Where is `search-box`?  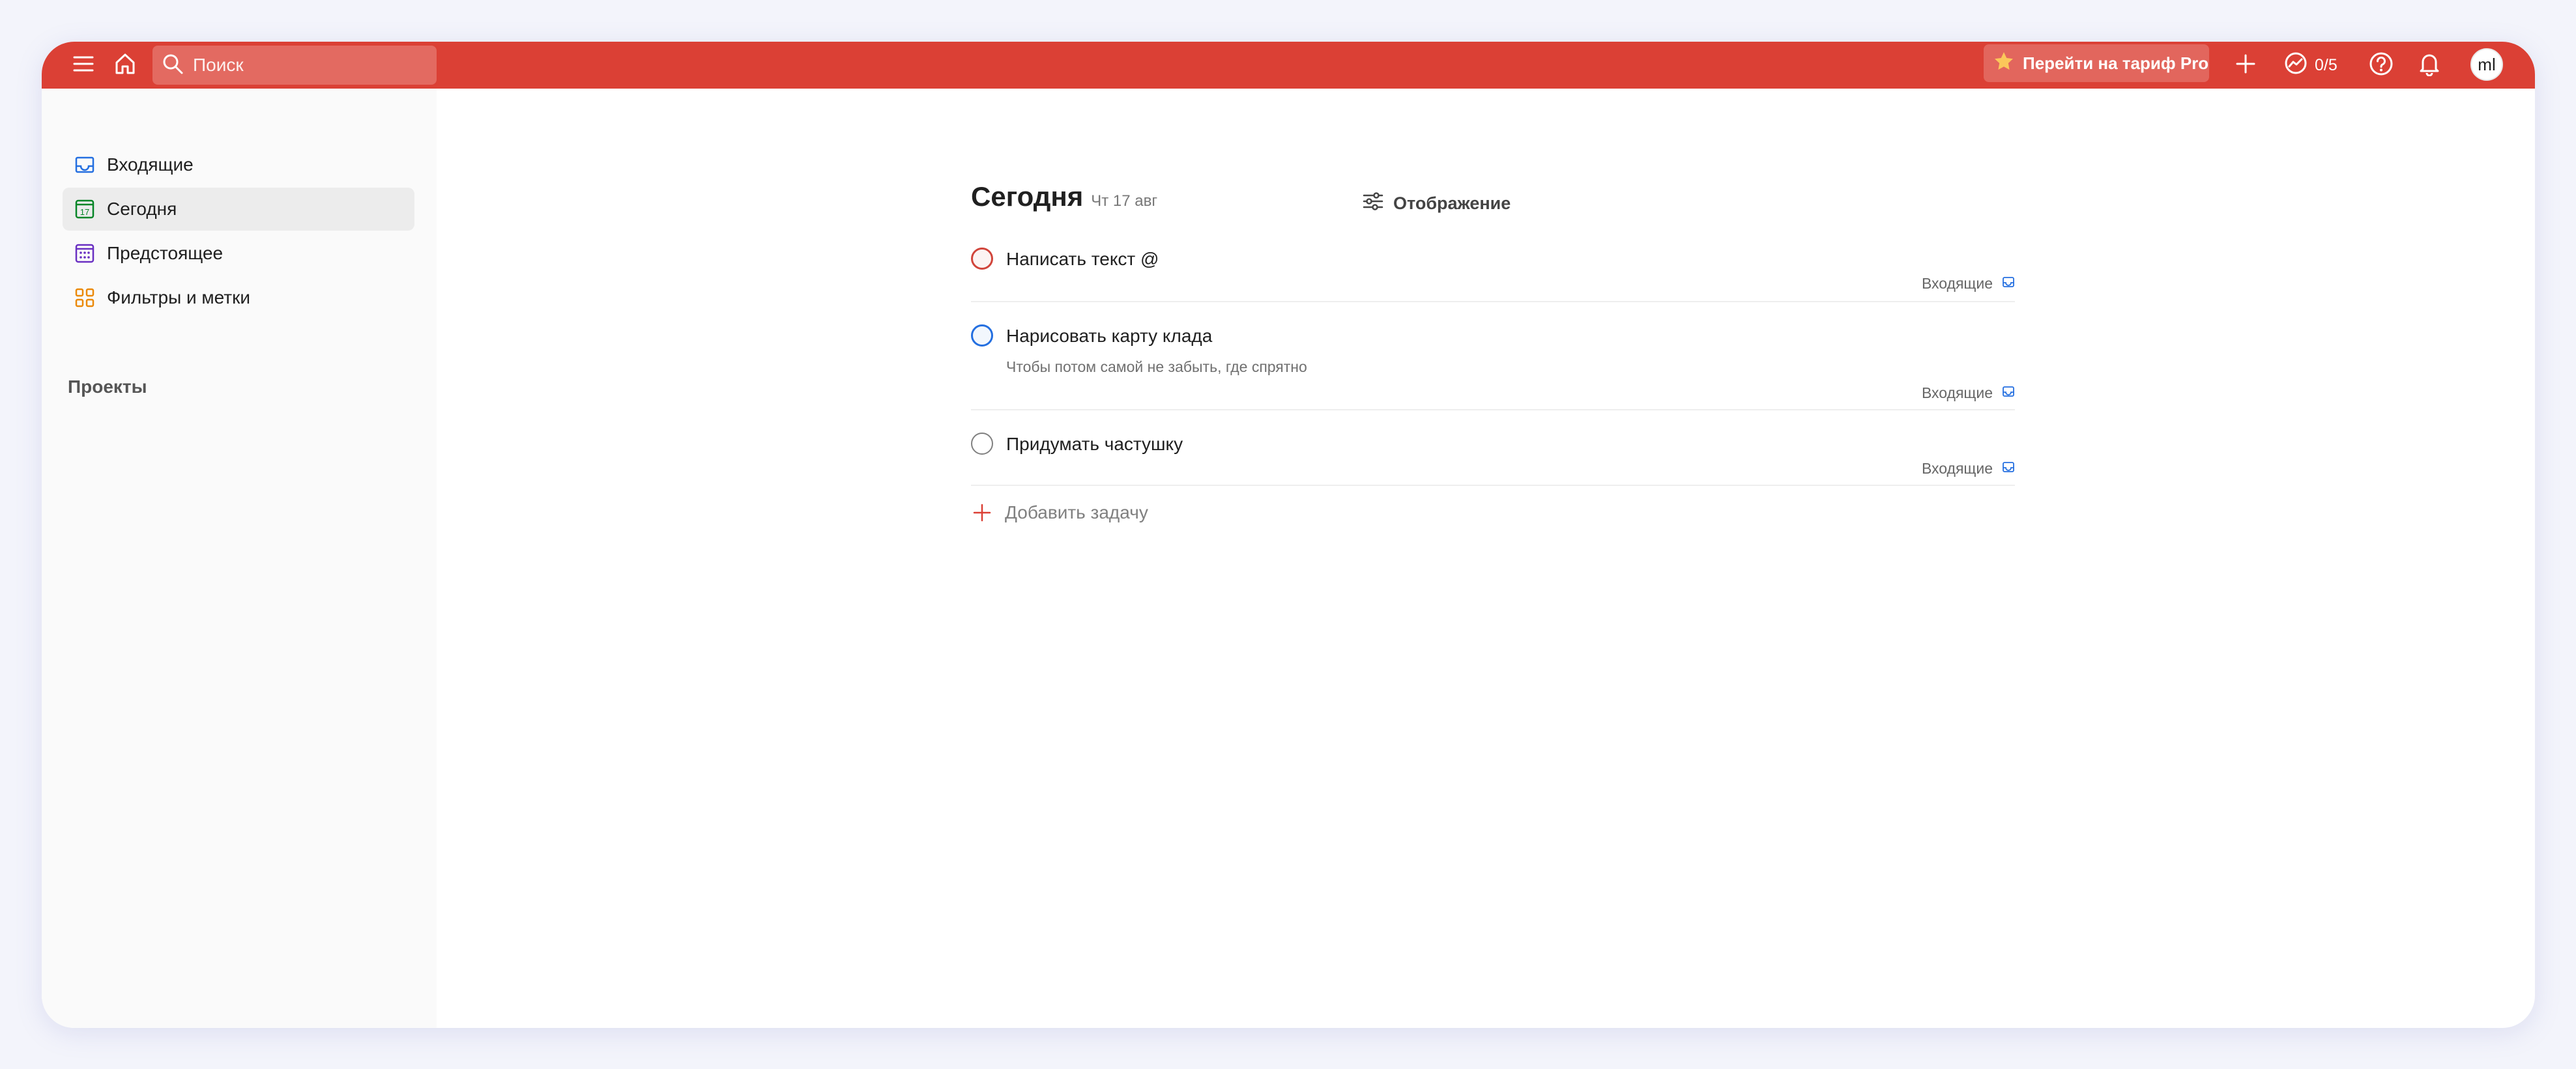
search-box is located at coordinates (294, 65).